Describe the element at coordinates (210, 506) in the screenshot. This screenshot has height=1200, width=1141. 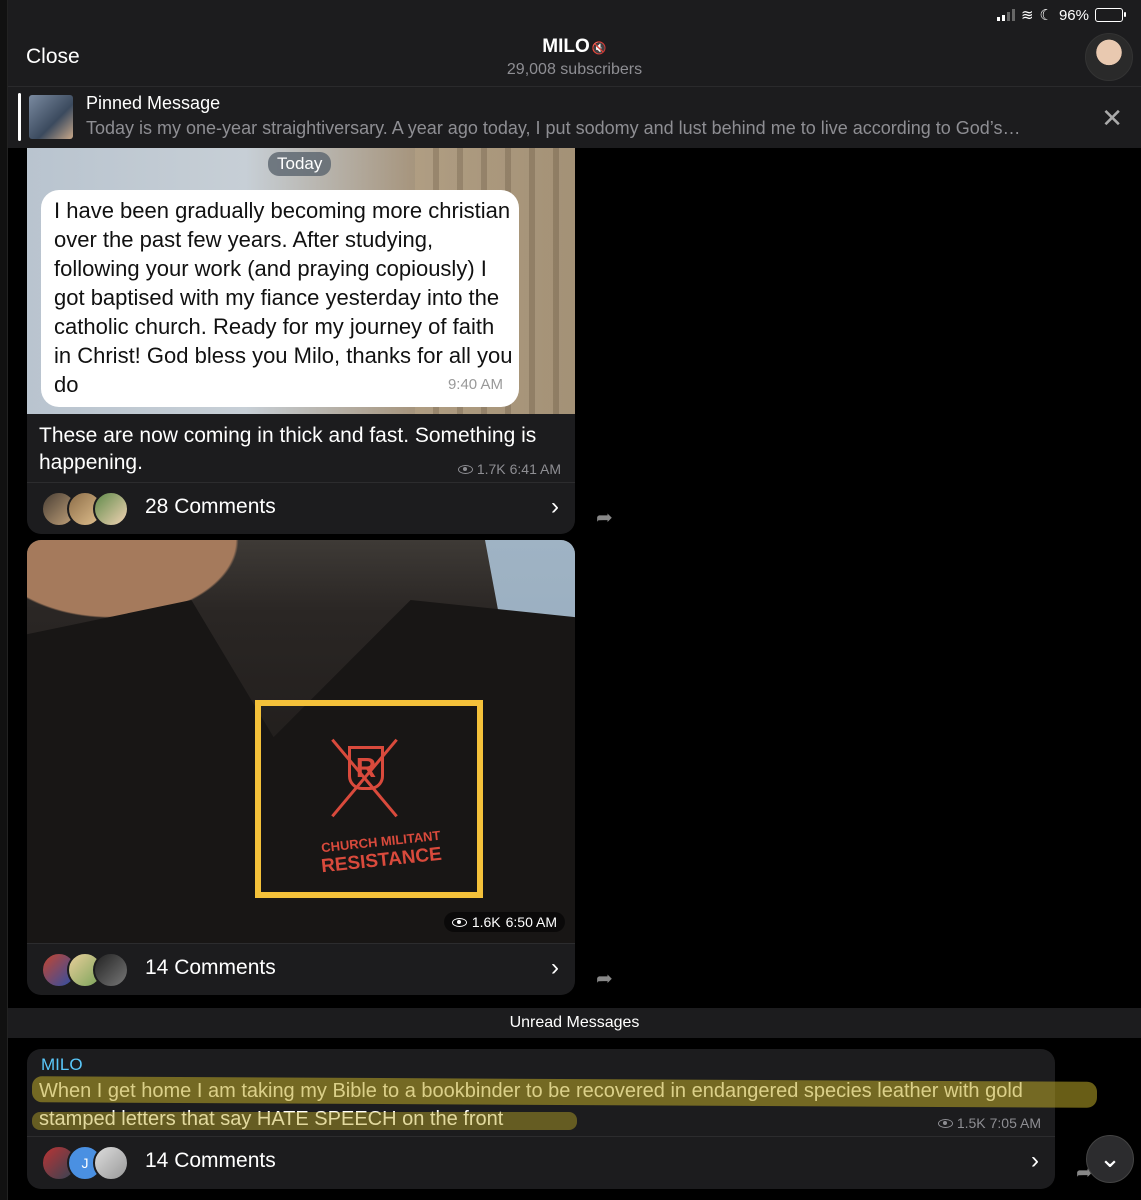
I see `comments-label: 28 Comments` at that location.